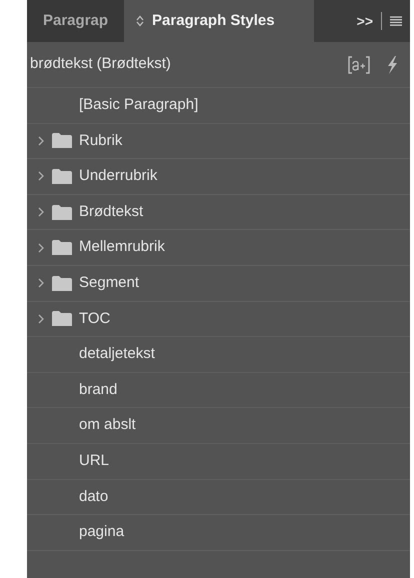  What do you see at coordinates (219, 21) in the screenshot?
I see `panel-tab: Paragraph Styles` at bounding box center [219, 21].